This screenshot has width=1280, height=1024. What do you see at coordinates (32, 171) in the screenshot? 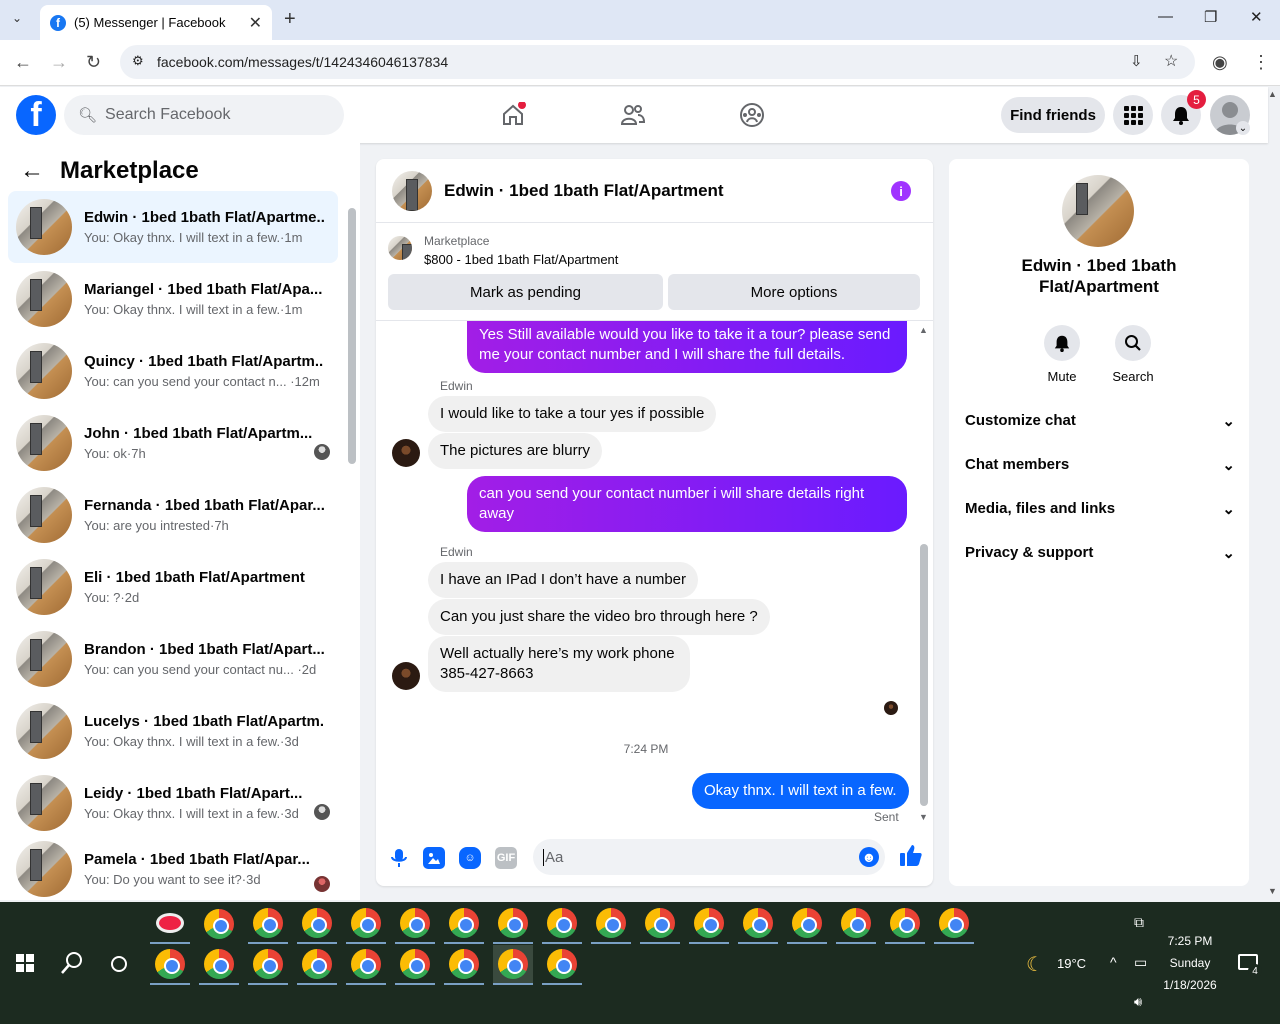
I see `back-arrow-icon: ←` at bounding box center [32, 171].